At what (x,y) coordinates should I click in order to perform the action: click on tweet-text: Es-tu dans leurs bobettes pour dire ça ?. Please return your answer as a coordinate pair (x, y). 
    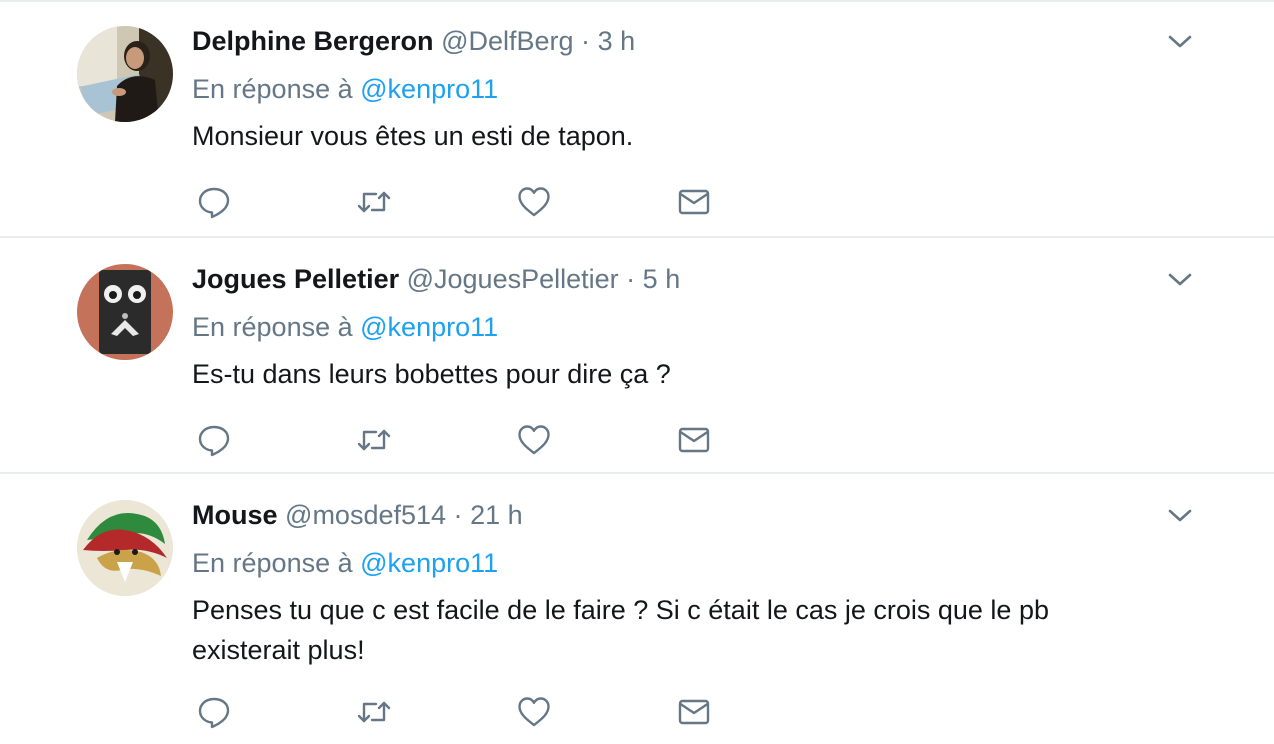
    Looking at the image, I should click on (431, 374).